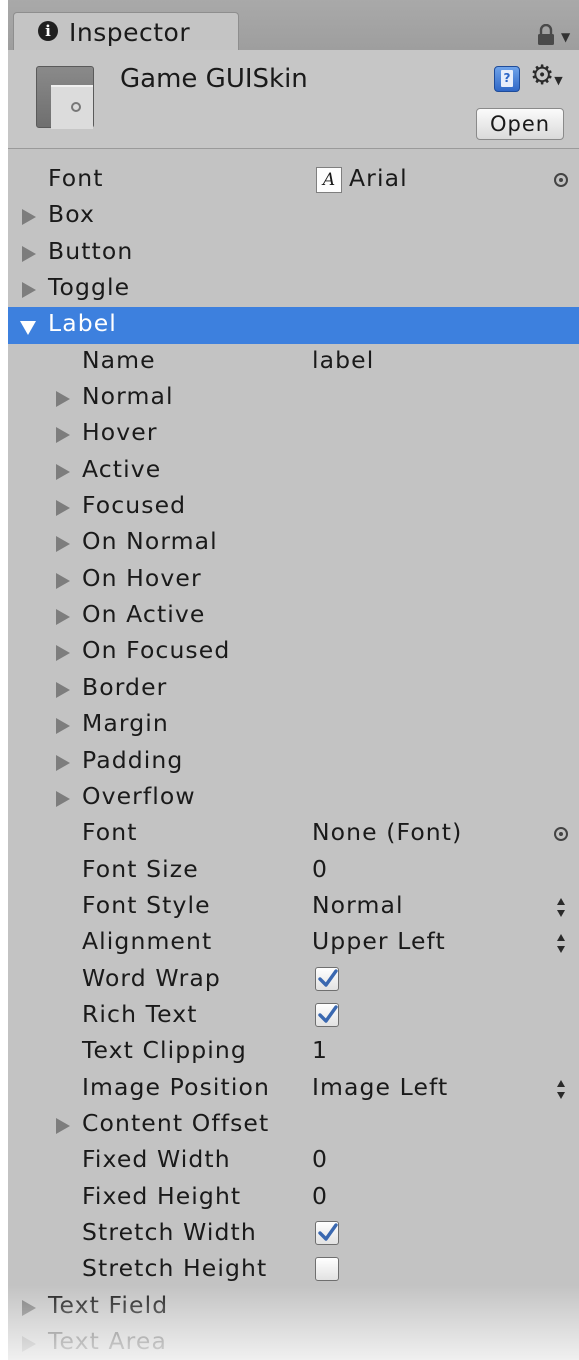  Describe the element at coordinates (327, 1232) in the screenshot. I see `stretch-width-checkbox` at that location.